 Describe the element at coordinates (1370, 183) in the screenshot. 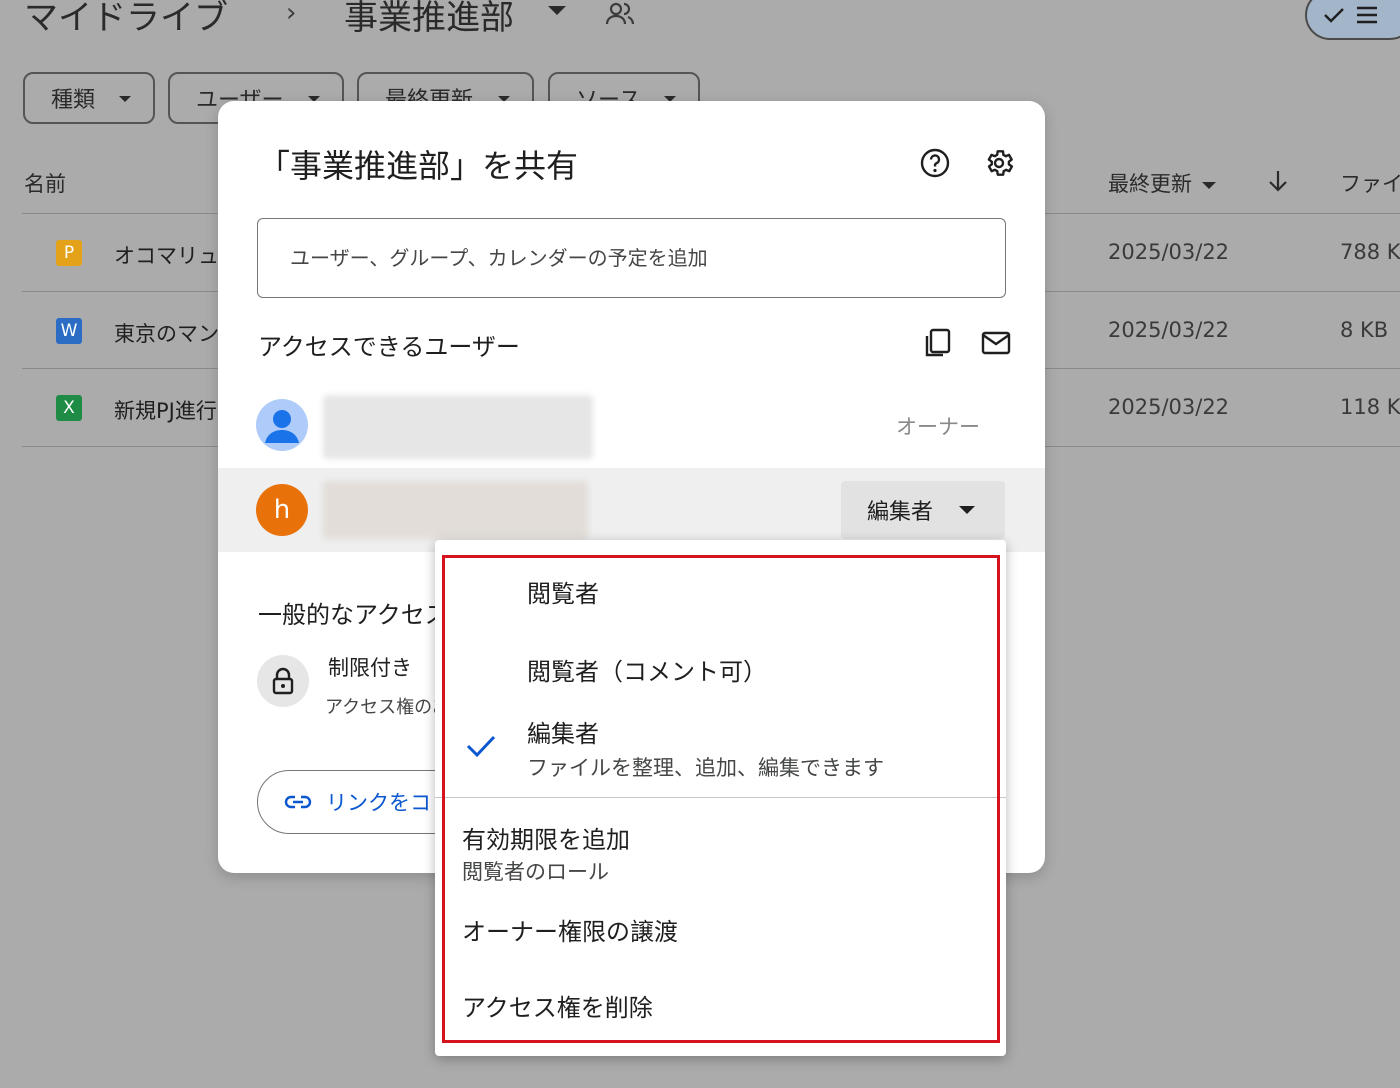

I see `column-size: ファイ` at that location.